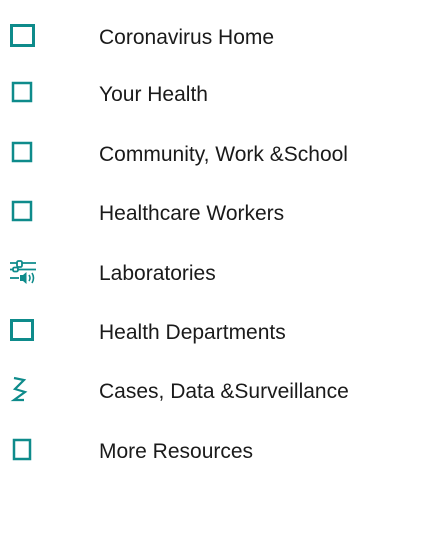 The width and height of the screenshot is (440, 560). I want to click on nav-item-more-resources: More Resources, so click(220, 452).